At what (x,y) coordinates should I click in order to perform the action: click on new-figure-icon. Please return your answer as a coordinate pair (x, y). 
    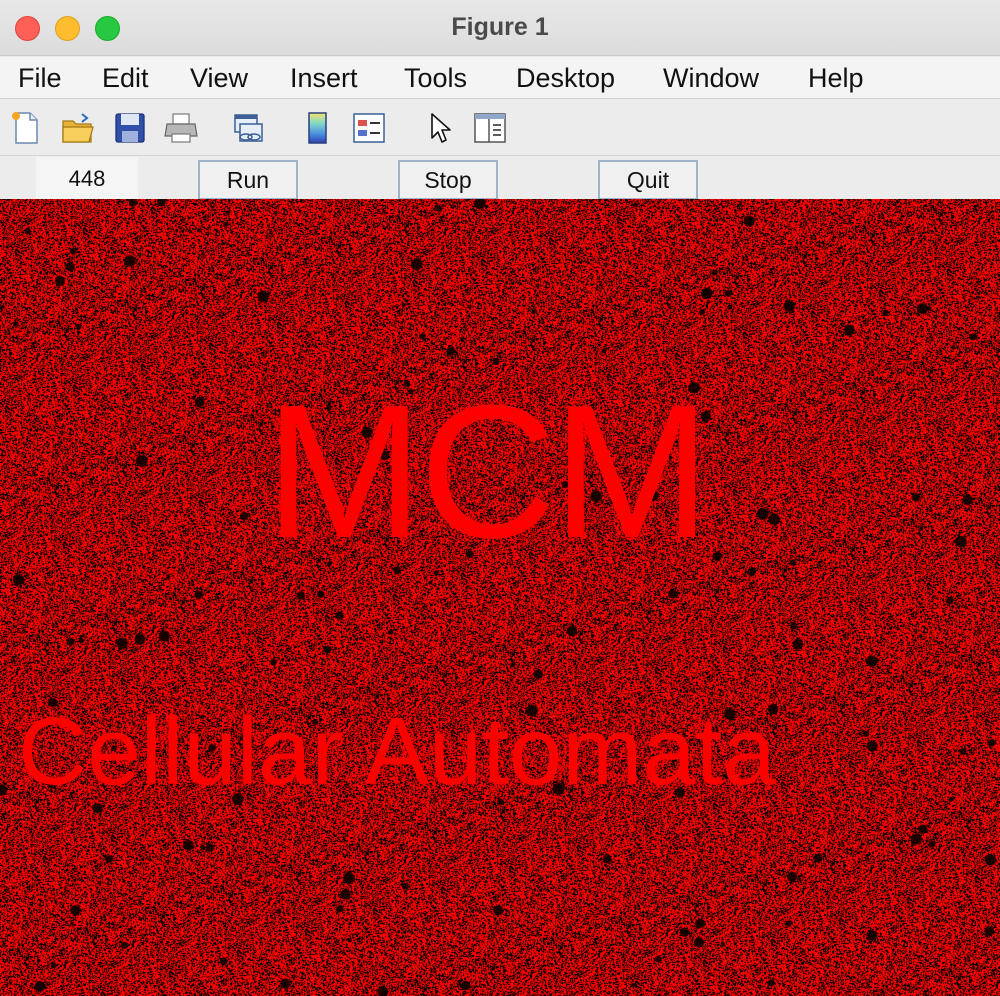
    Looking at the image, I should click on (26, 128).